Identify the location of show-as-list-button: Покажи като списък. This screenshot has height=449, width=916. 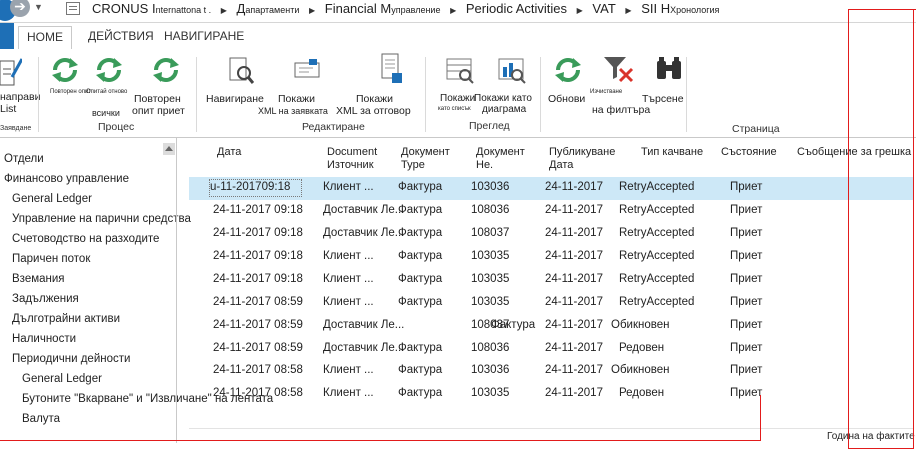
(458, 84).